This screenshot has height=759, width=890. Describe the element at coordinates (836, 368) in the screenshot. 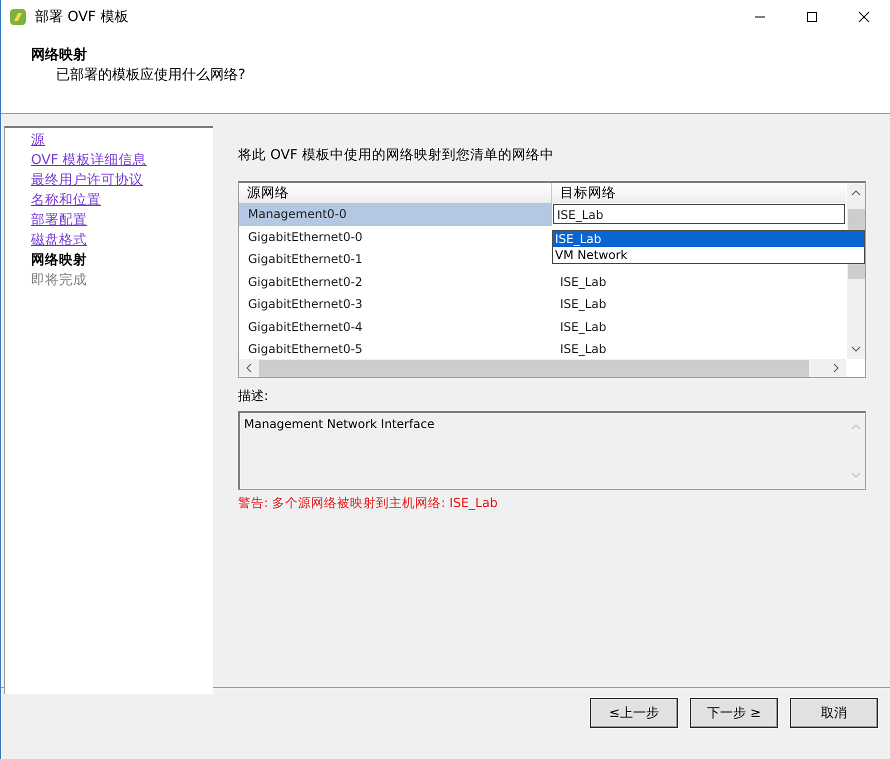

I see `scroll-right-icon` at that location.